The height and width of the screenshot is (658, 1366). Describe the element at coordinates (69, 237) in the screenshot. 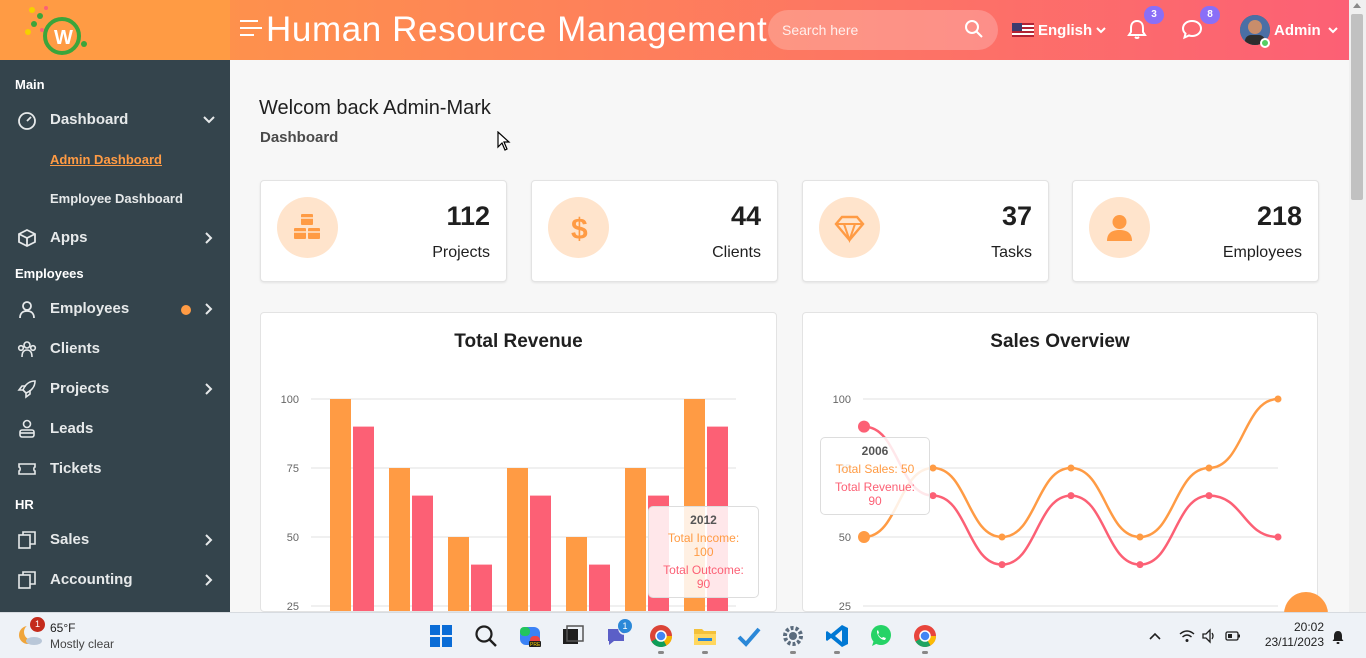

I see `sidebar-item-label: Apps` at that location.